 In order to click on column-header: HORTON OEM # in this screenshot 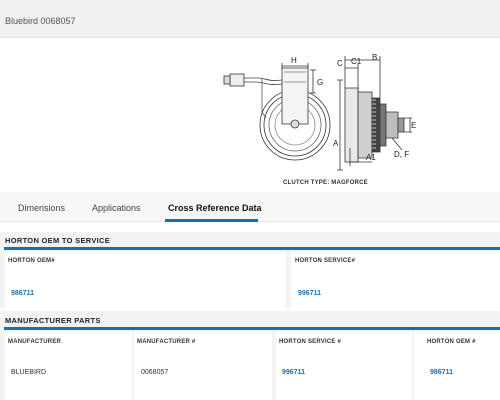, I will do `click(451, 342)`.